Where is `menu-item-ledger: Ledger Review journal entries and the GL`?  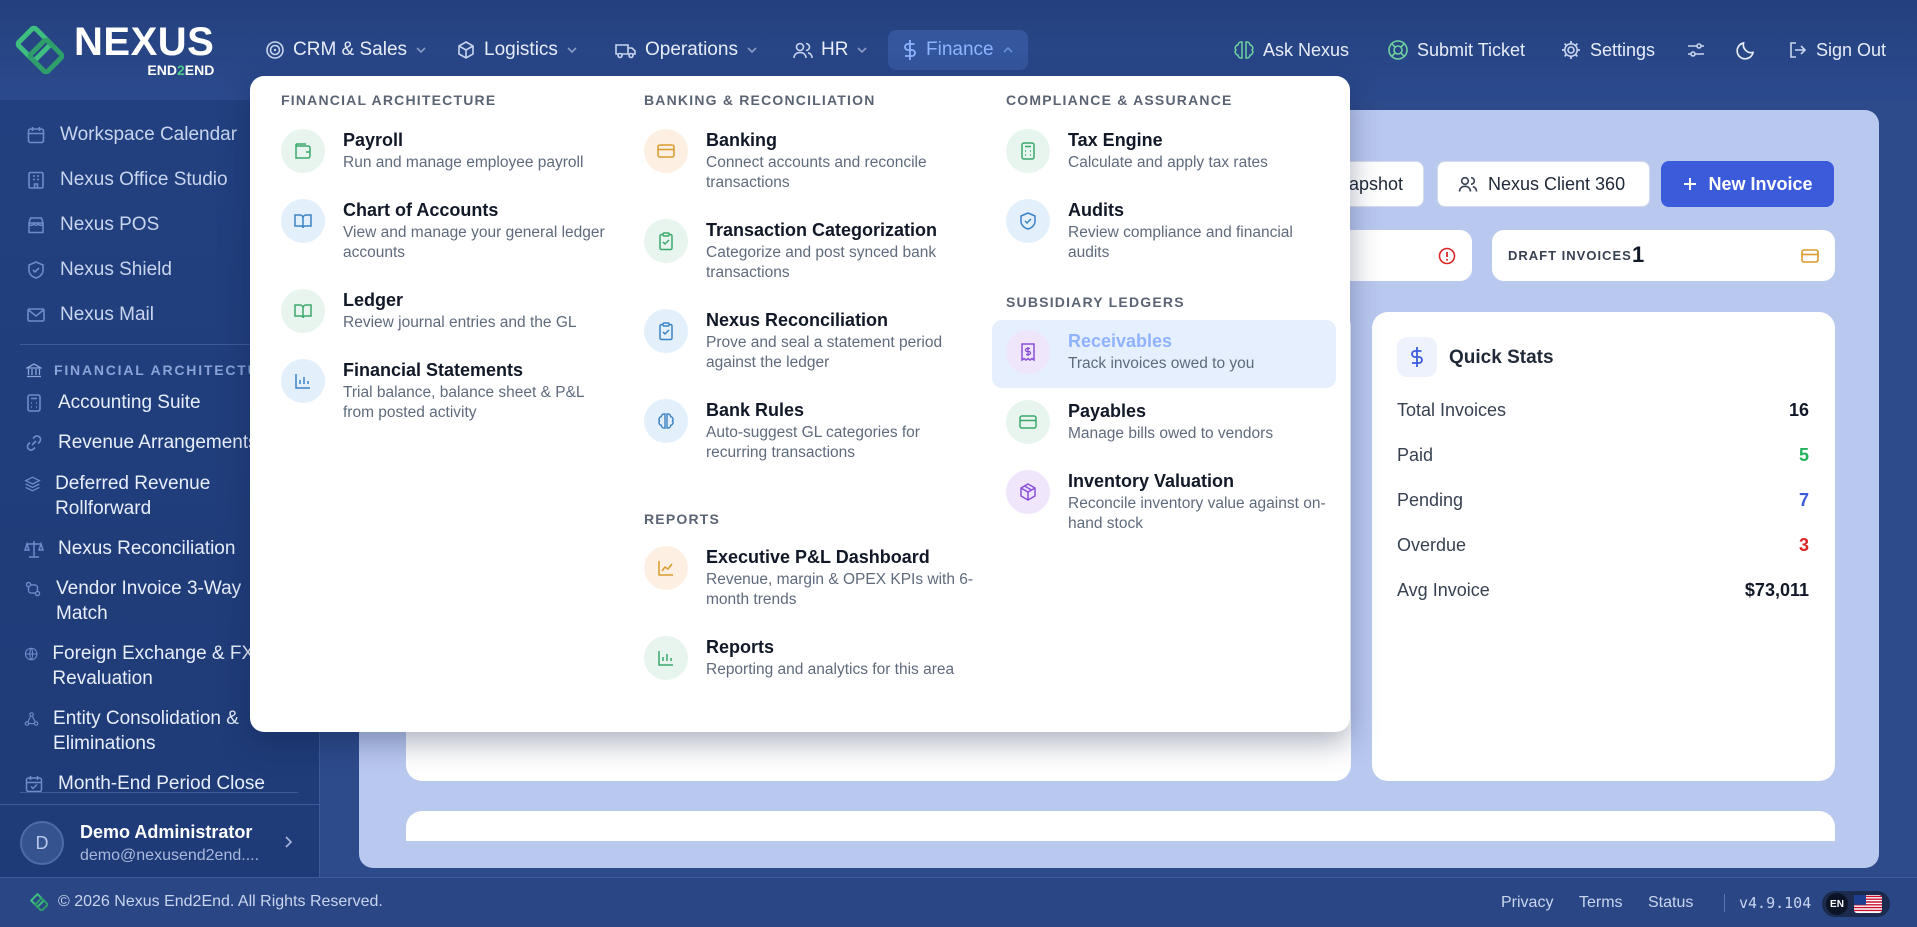 menu-item-ledger: Ledger Review journal entries and the GL is located at coordinates (446, 311).